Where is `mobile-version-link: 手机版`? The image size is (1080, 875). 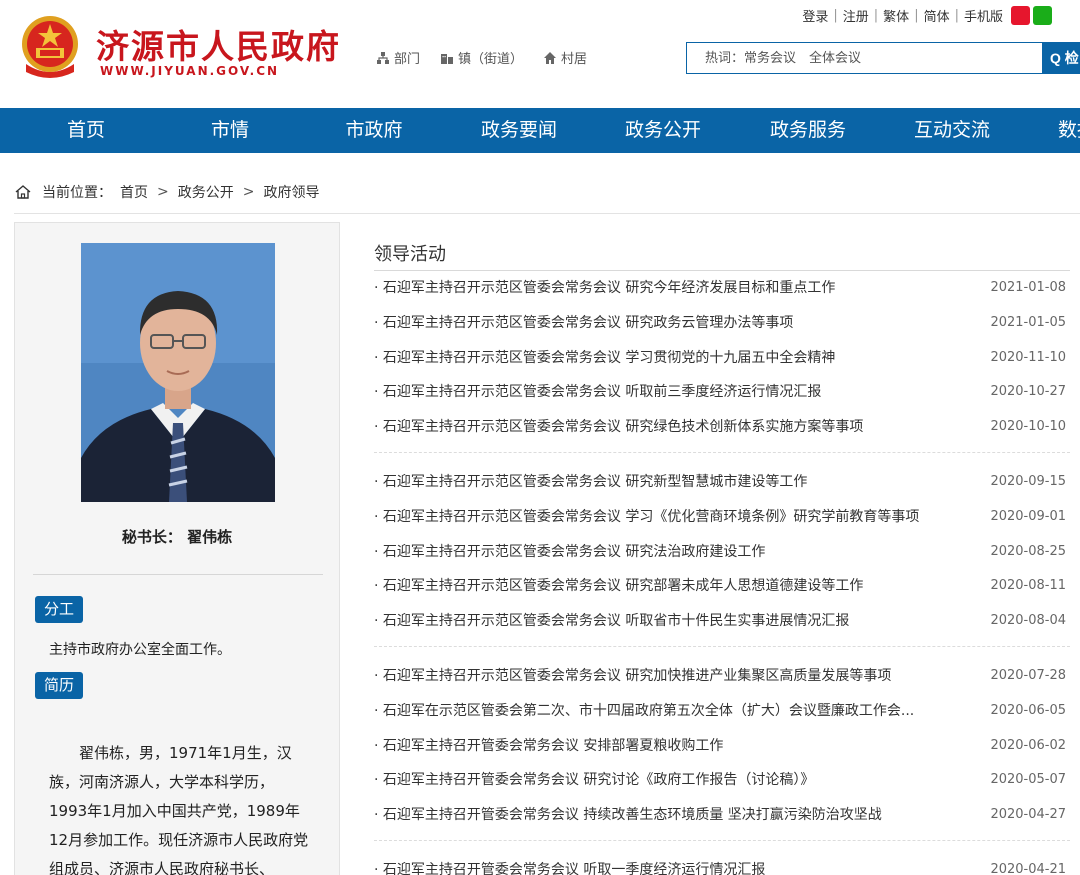 mobile-version-link: 手机版 is located at coordinates (983, 15).